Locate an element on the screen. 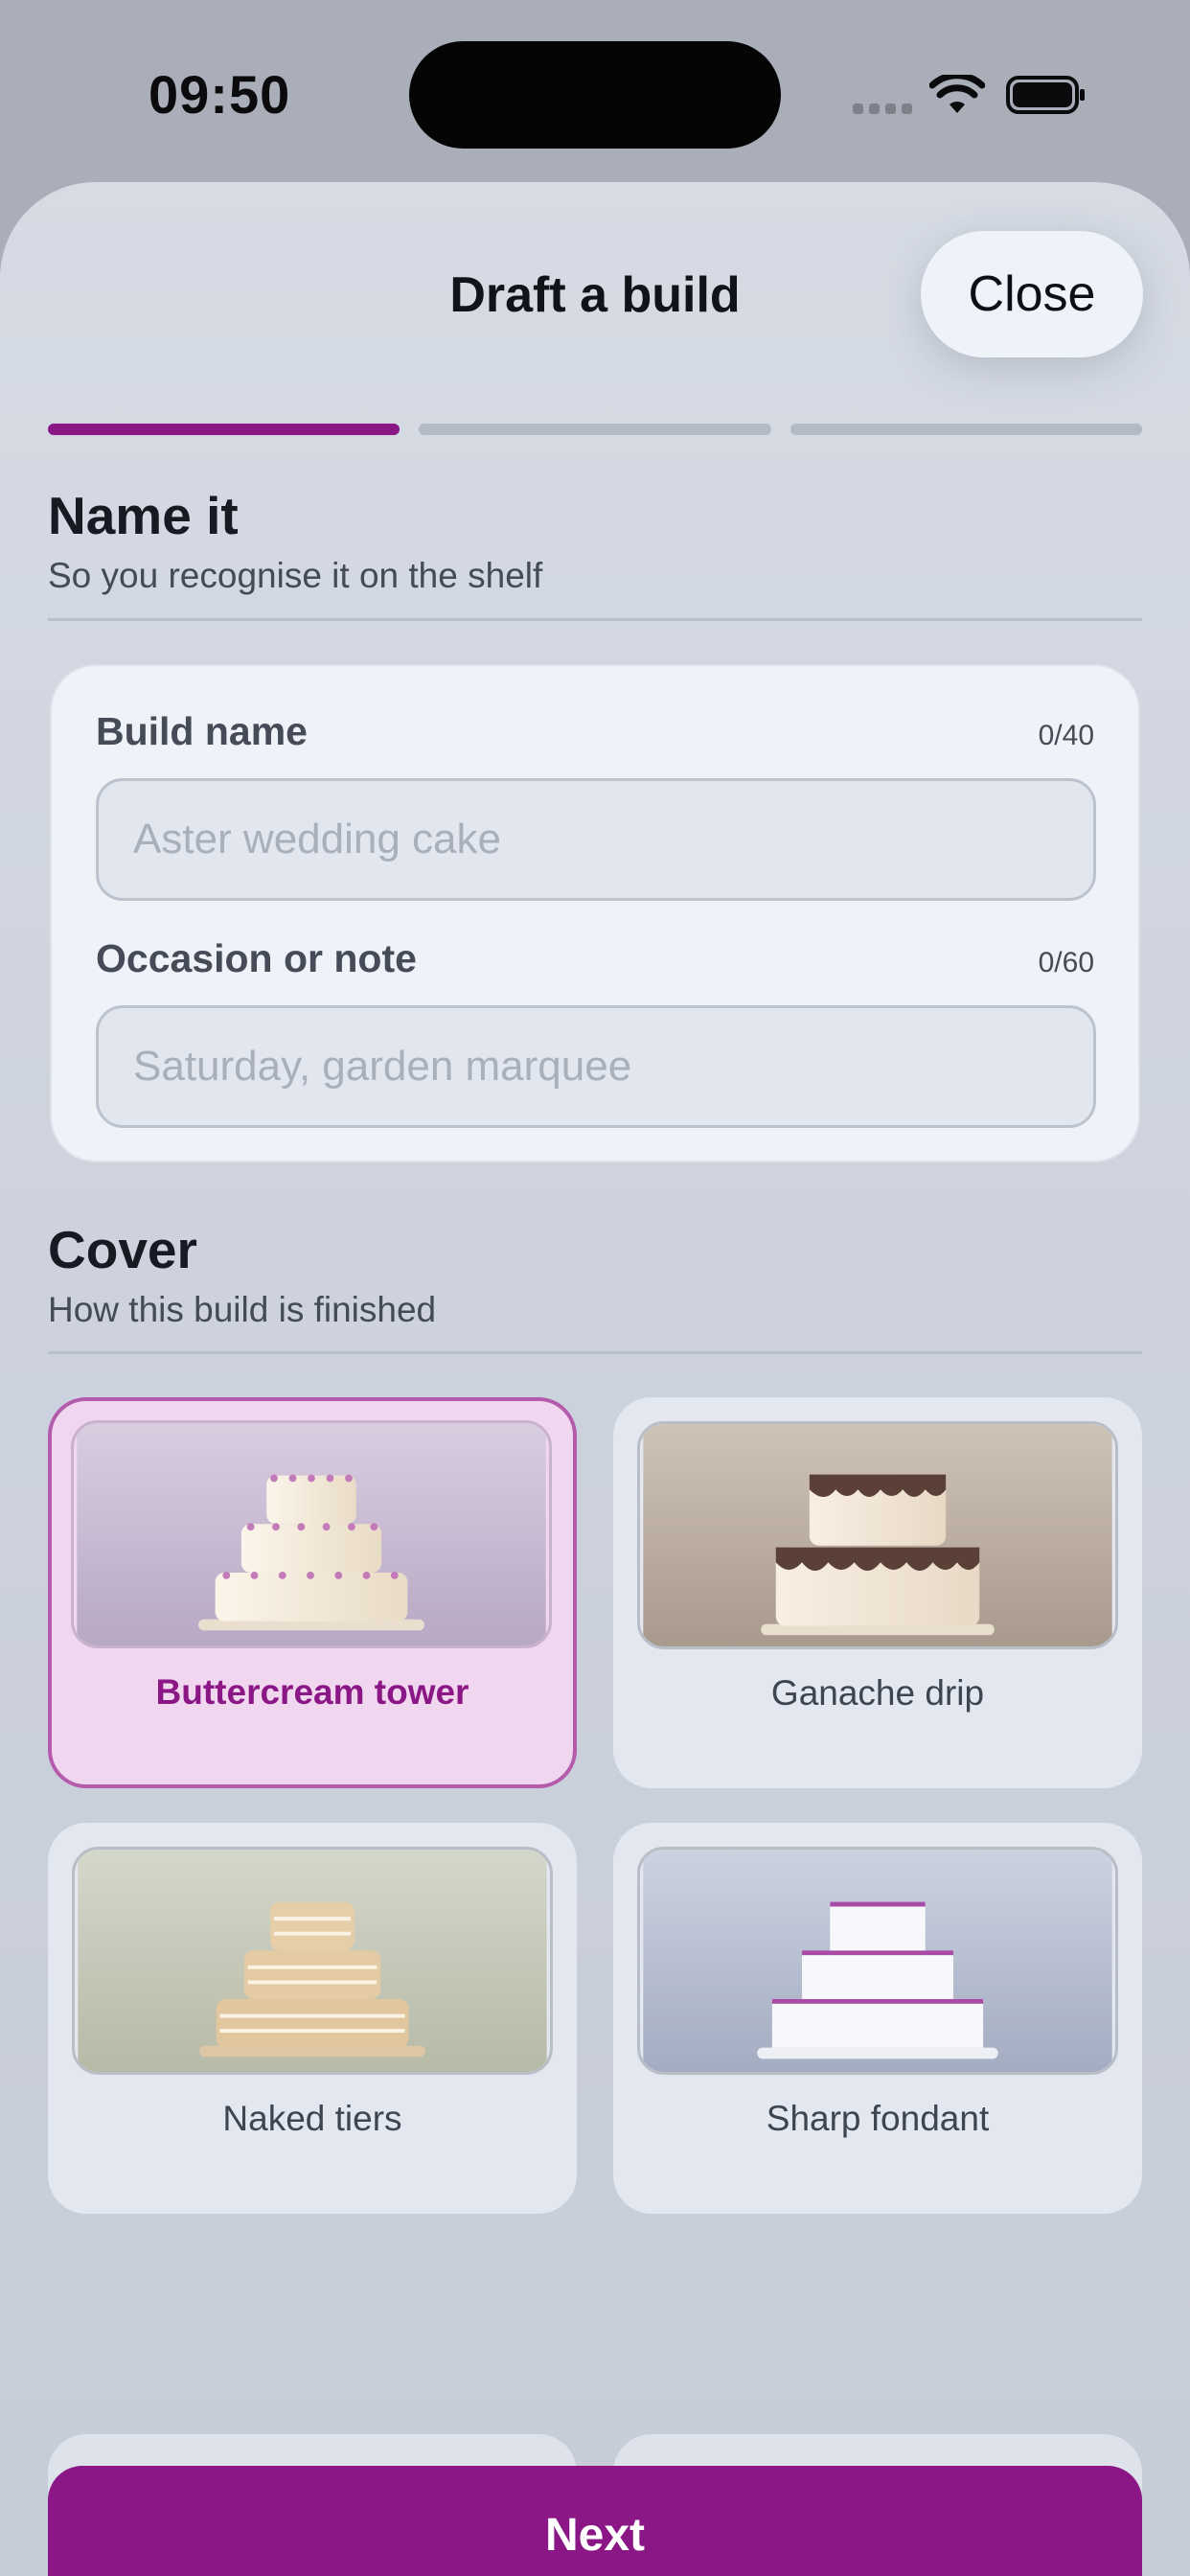 This screenshot has width=1190, height=2576. step-progress is located at coordinates (595, 429).